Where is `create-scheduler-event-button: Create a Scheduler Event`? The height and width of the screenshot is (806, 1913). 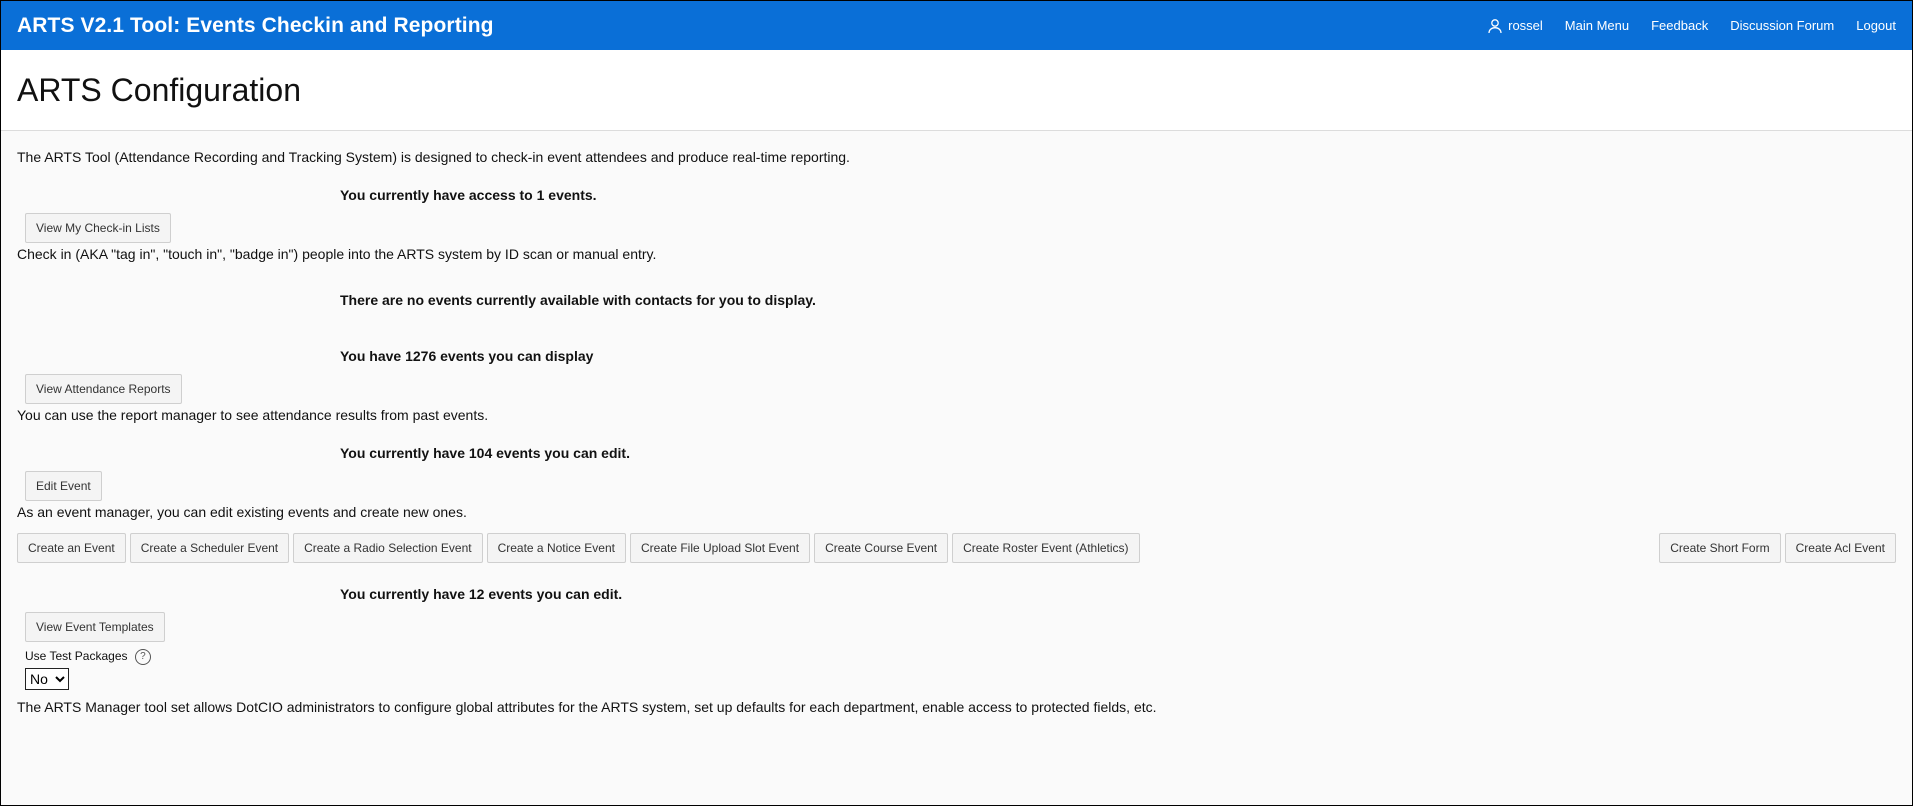 create-scheduler-event-button: Create a Scheduler Event is located at coordinates (209, 548).